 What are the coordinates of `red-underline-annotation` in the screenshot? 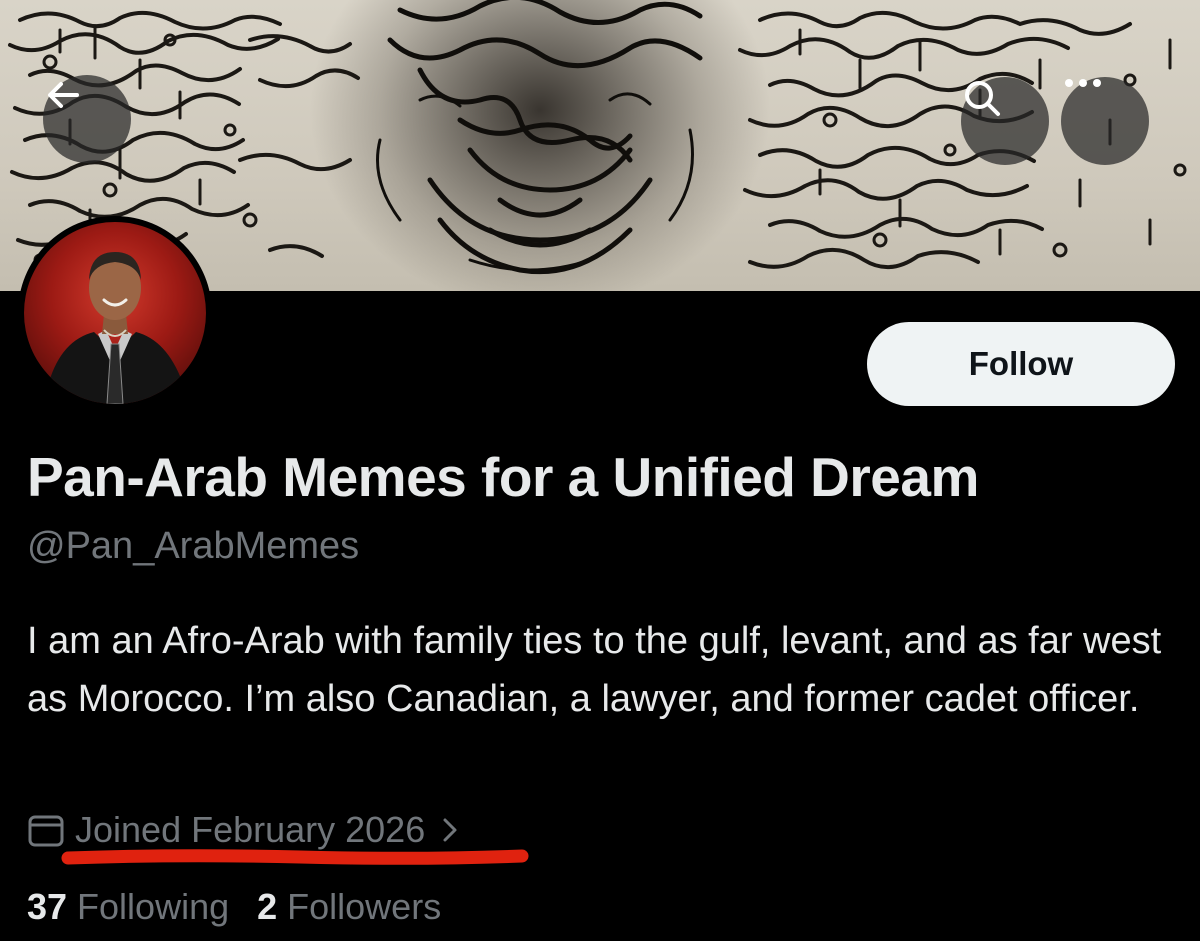 It's located at (295, 857).